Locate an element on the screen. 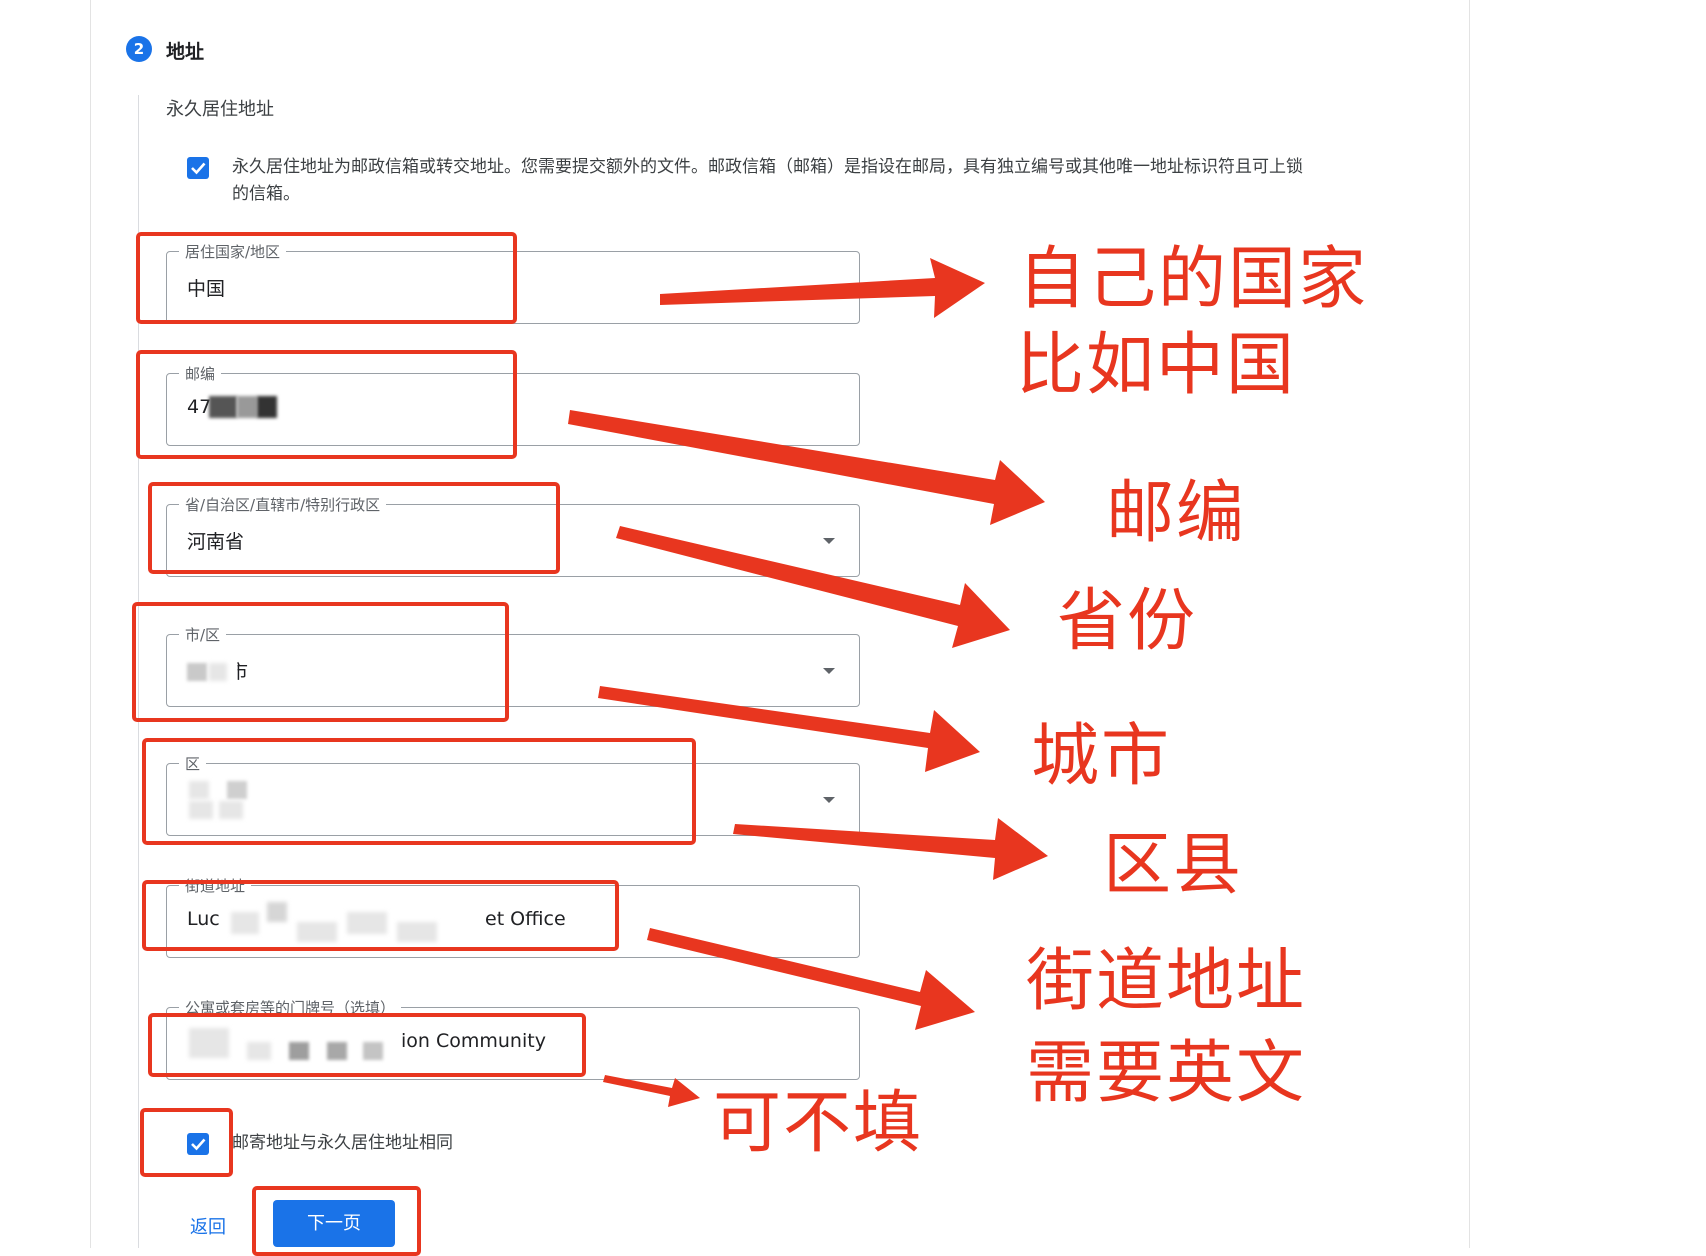 This screenshot has width=1706, height=1256. arrow-city is located at coordinates (789, 729).